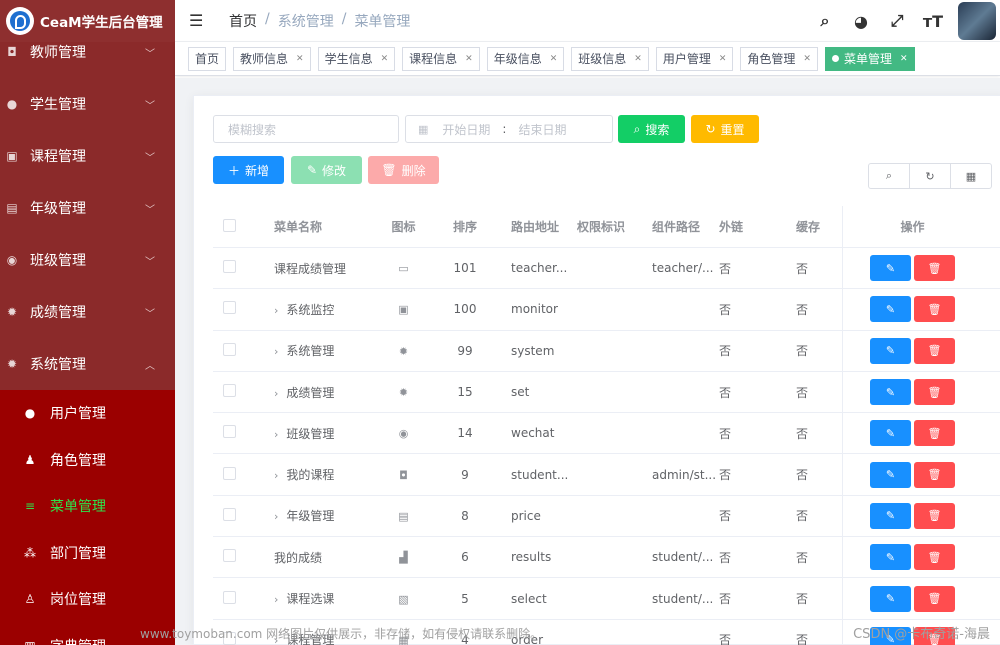 This screenshot has height=645, width=1000. Describe the element at coordinates (606, 599) in the screenshot. I see `table-row: › 课程选课 ▧ 5 select student/... 否否 ✎ 🗑` at that location.